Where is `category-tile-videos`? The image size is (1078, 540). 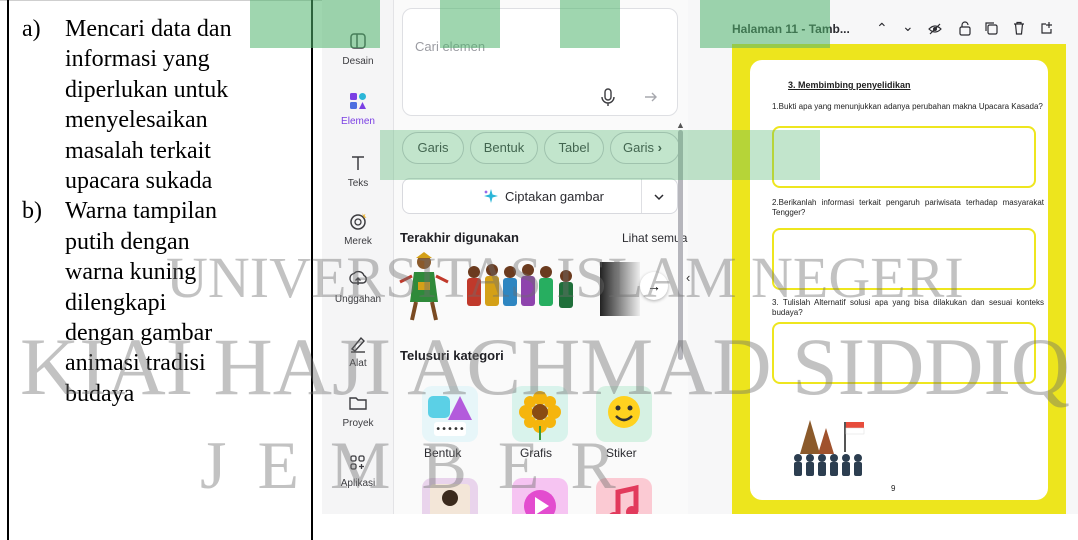
category-tile-videos is located at coordinates (540, 496).